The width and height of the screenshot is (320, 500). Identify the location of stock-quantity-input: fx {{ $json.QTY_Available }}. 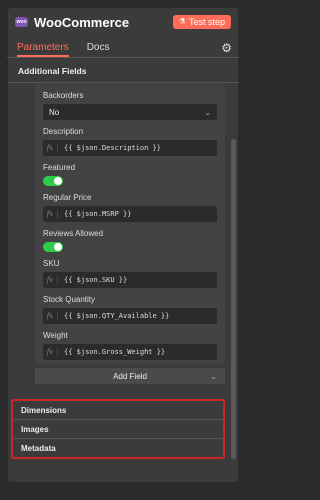
(130, 316).